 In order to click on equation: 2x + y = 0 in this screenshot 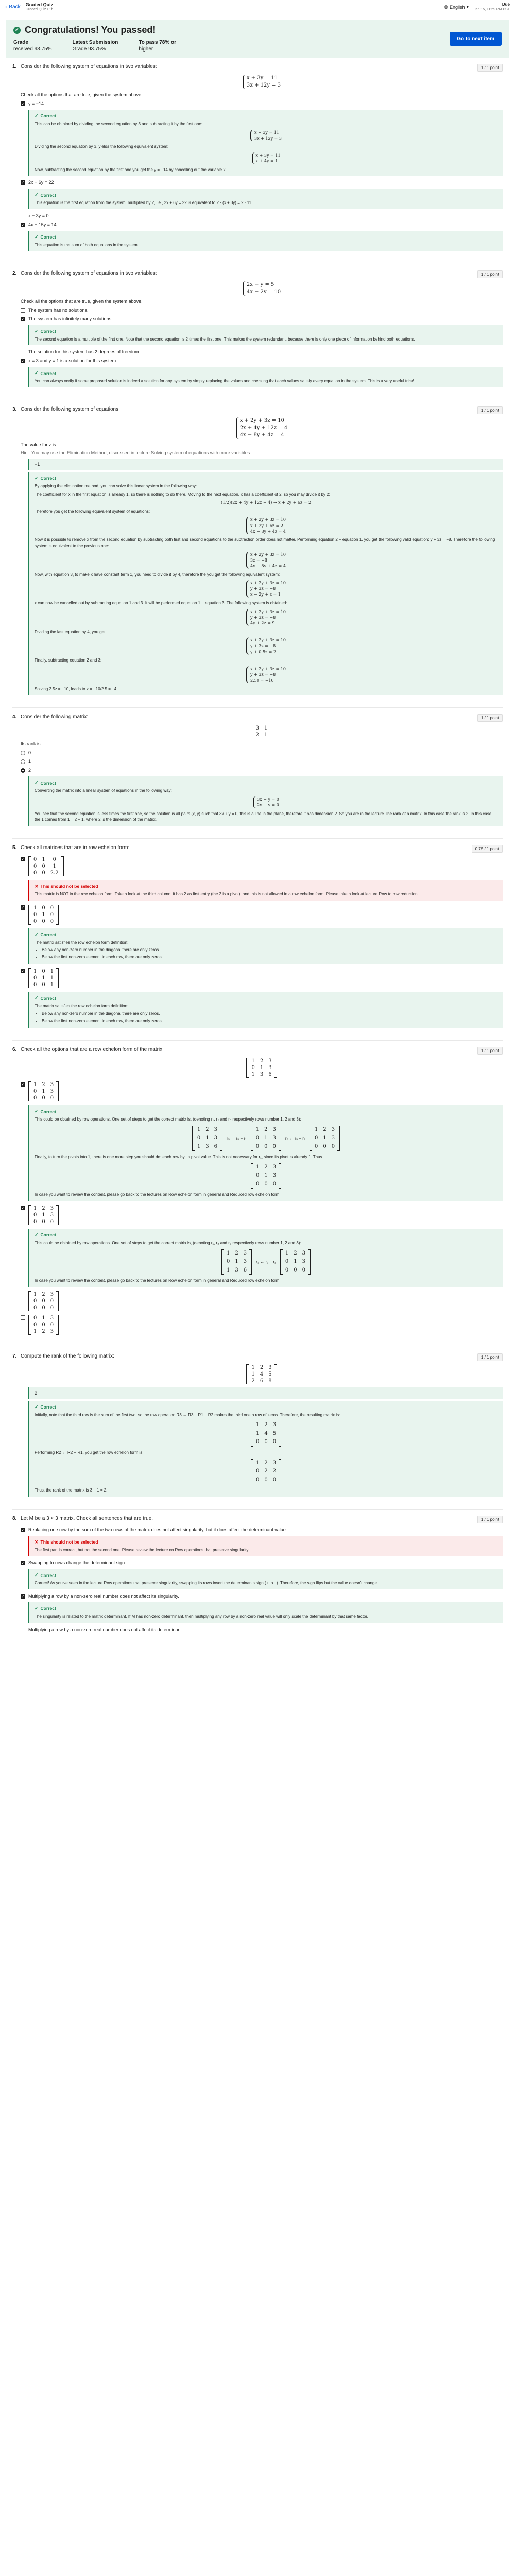, I will do `click(268, 805)`.